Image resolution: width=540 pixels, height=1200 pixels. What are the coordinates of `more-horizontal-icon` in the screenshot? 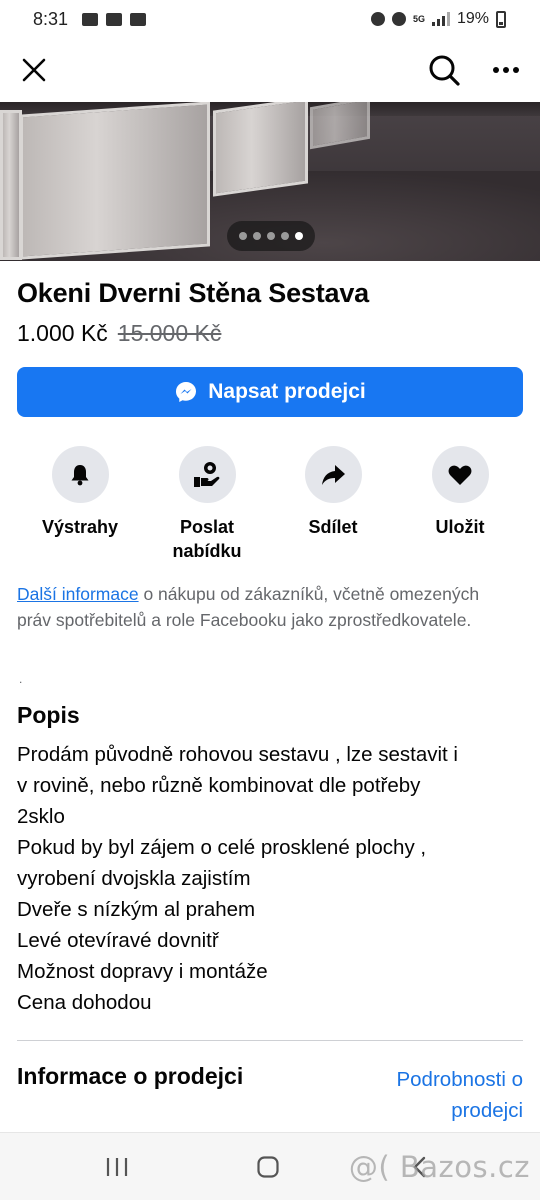 It's located at (506, 70).